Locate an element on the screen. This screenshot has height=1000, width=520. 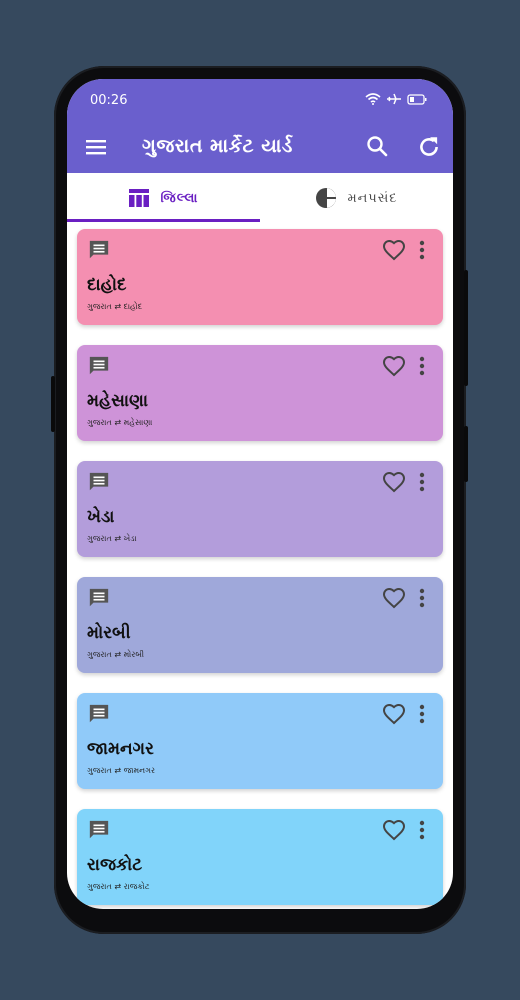
app-bar: ગુજરાત માર્કેટ યાર્ડ is located at coordinates (260, 148).